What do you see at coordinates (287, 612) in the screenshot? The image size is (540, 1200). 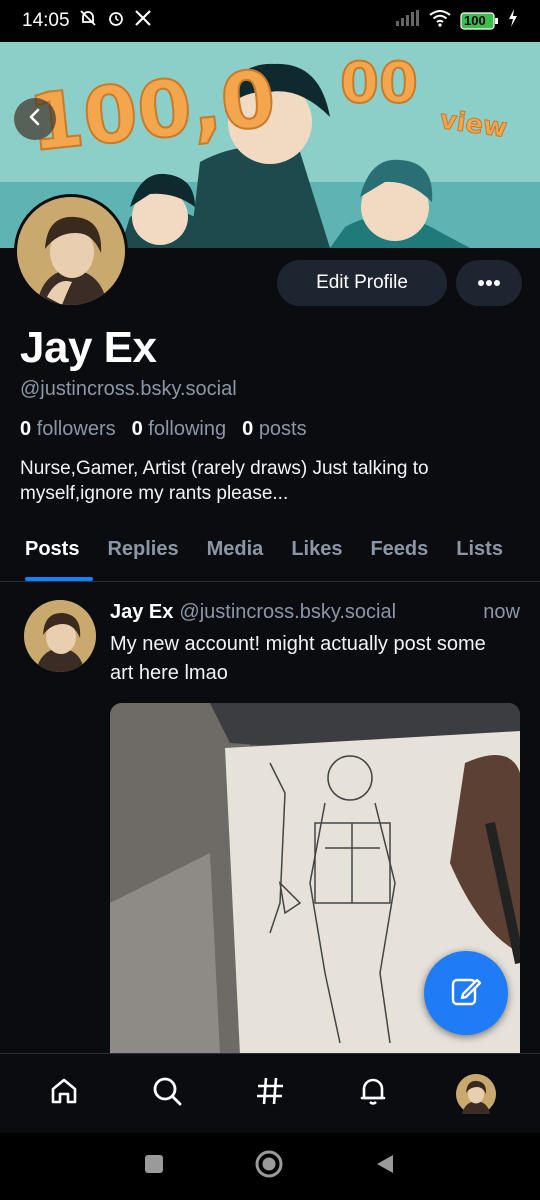 I see `post-author-handle: @justincross.bsky.social` at bounding box center [287, 612].